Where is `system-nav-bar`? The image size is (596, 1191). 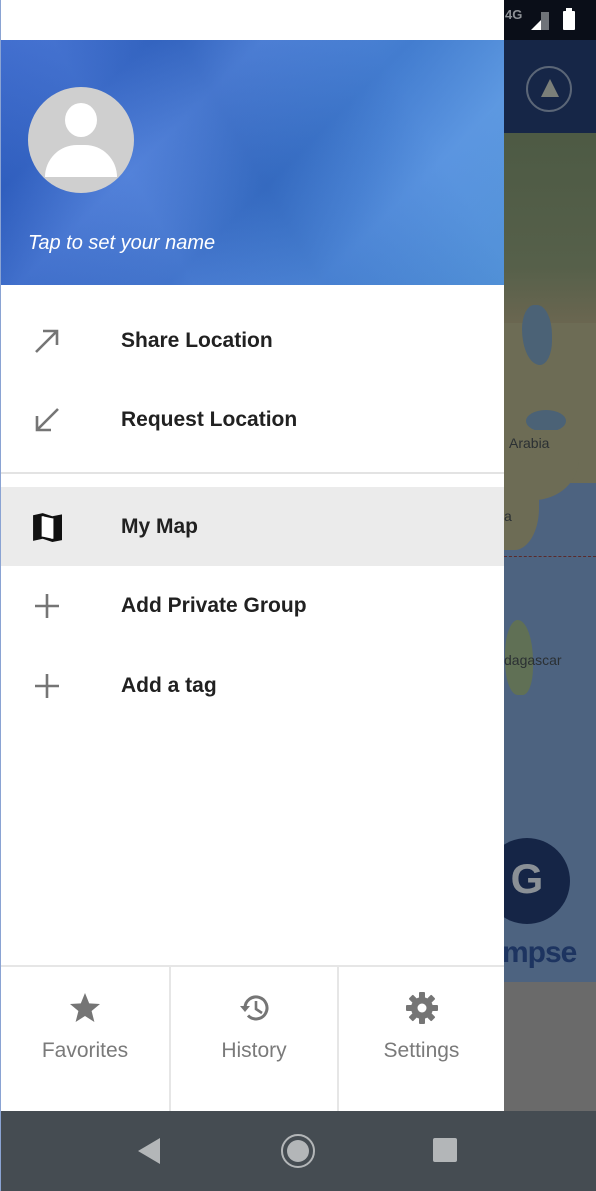
system-nav-bar is located at coordinates (298, 1151).